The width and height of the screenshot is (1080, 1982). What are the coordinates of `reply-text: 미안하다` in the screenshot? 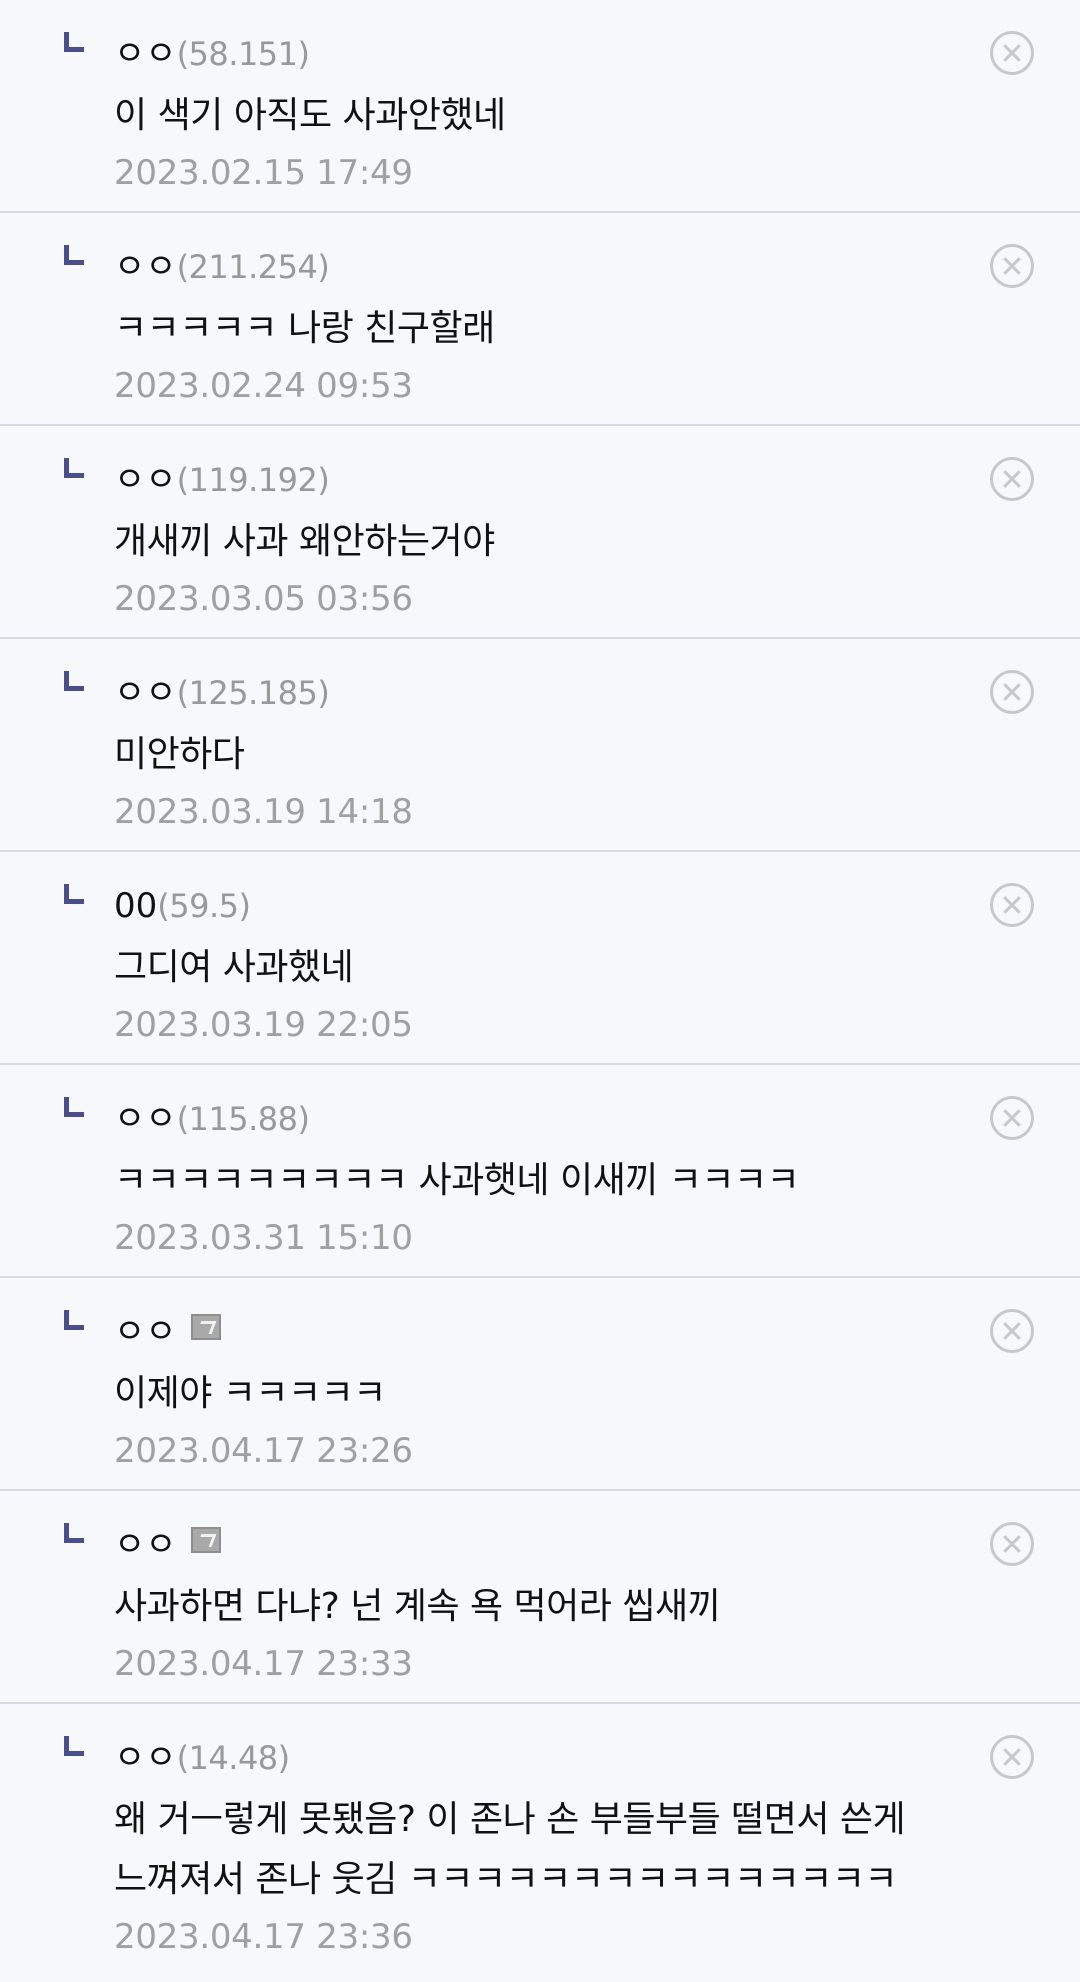 It's located at (179, 754).